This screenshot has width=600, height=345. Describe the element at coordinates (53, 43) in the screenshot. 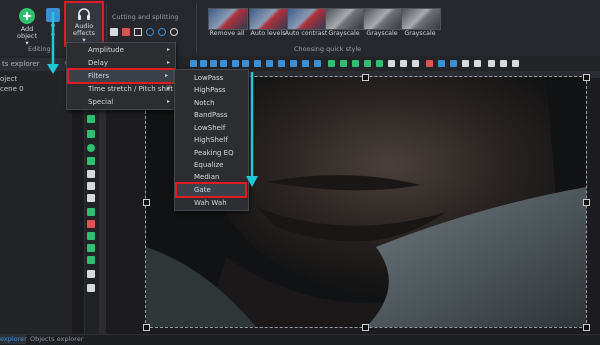

I see `annotation-arrow-left` at that location.